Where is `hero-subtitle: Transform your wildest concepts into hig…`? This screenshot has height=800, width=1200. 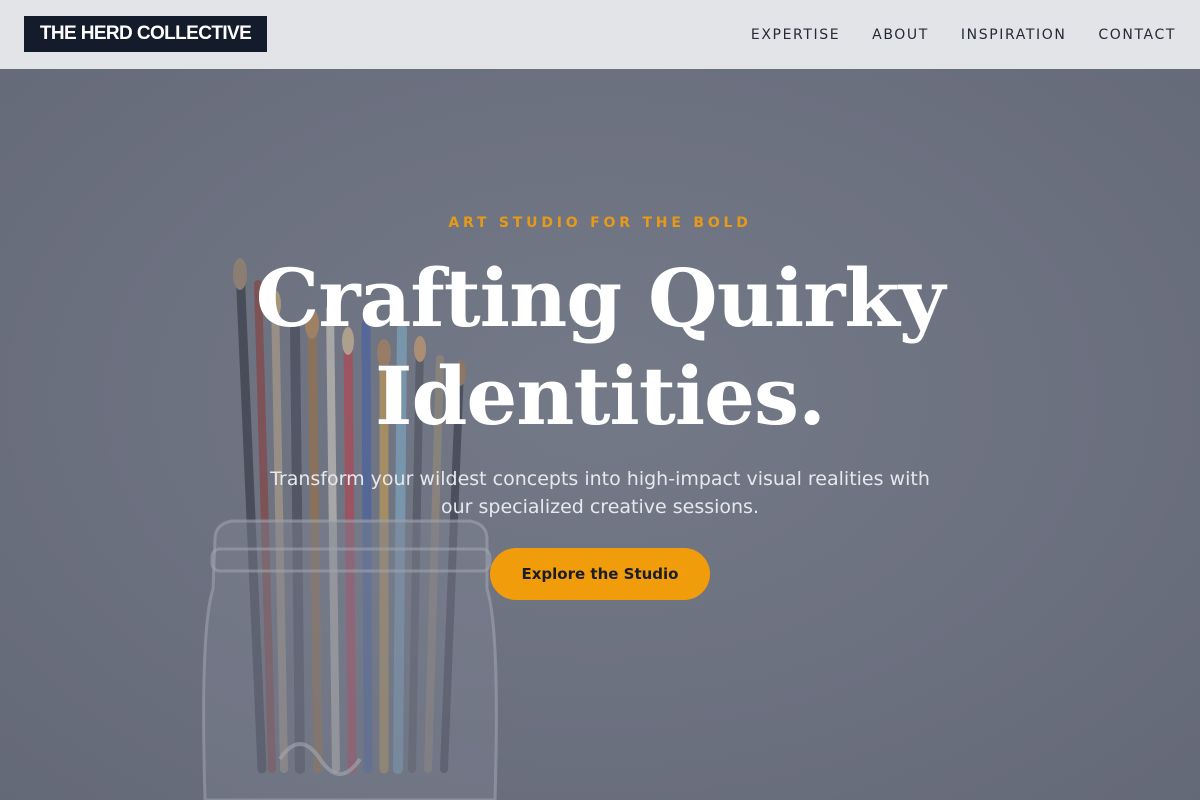 hero-subtitle: Transform your wildest concepts into hig… is located at coordinates (600, 493).